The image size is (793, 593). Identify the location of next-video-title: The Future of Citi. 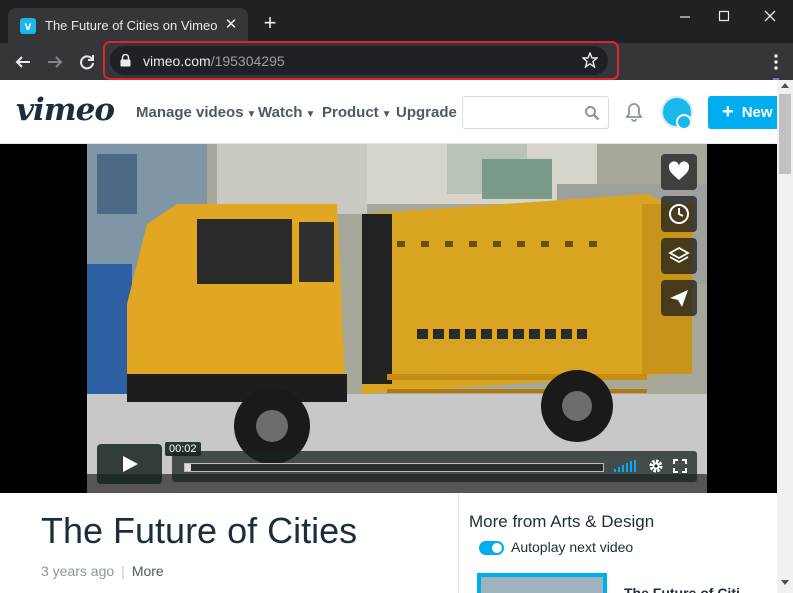
(682, 589).